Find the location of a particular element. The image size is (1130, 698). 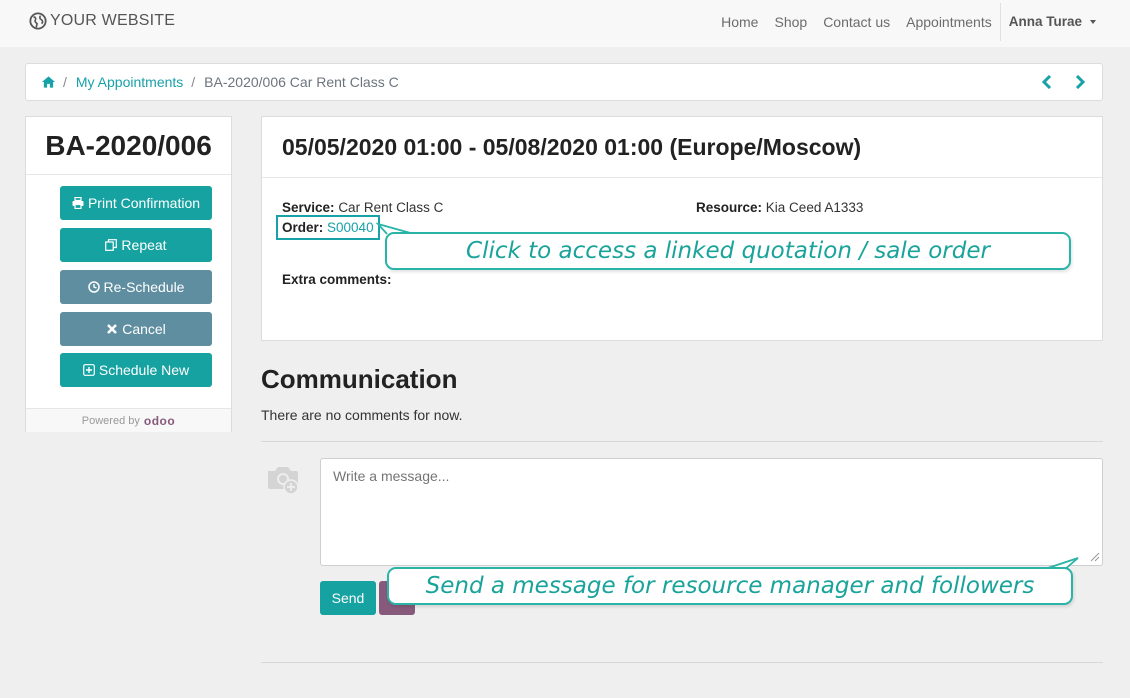

reschedule-button: Re-Schedule is located at coordinates (136, 287).